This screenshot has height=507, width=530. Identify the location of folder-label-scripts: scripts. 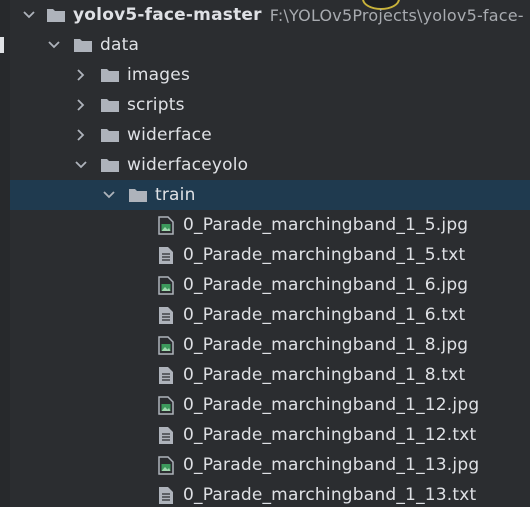
(156, 105).